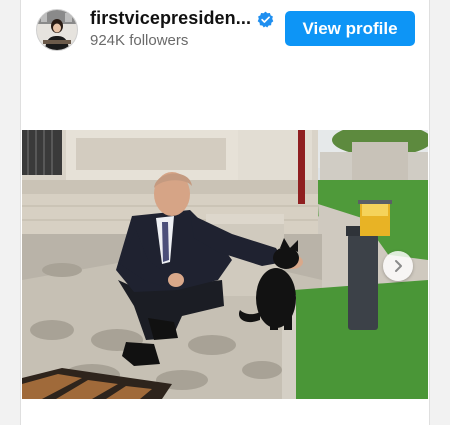 The height and width of the screenshot is (425, 450). Describe the element at coordinates (350, 28) in the screenshot. I see `view-profile-button: View profile` at that location.